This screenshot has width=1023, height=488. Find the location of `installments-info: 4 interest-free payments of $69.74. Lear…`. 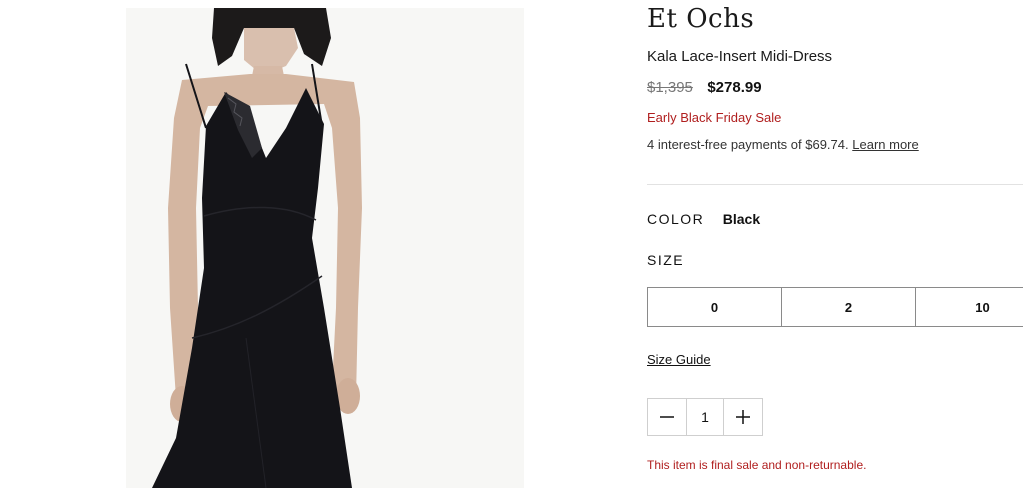

installments-info: 4 interest-free payments of $69.74. Lear… is located at coordinates (783, 144).